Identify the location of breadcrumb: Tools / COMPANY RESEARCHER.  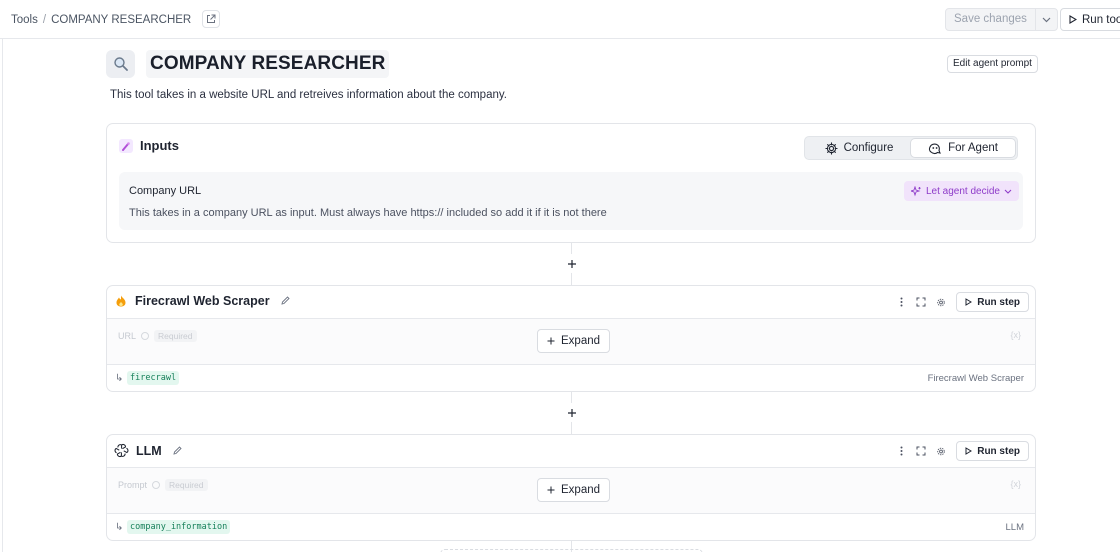
(116, 19).